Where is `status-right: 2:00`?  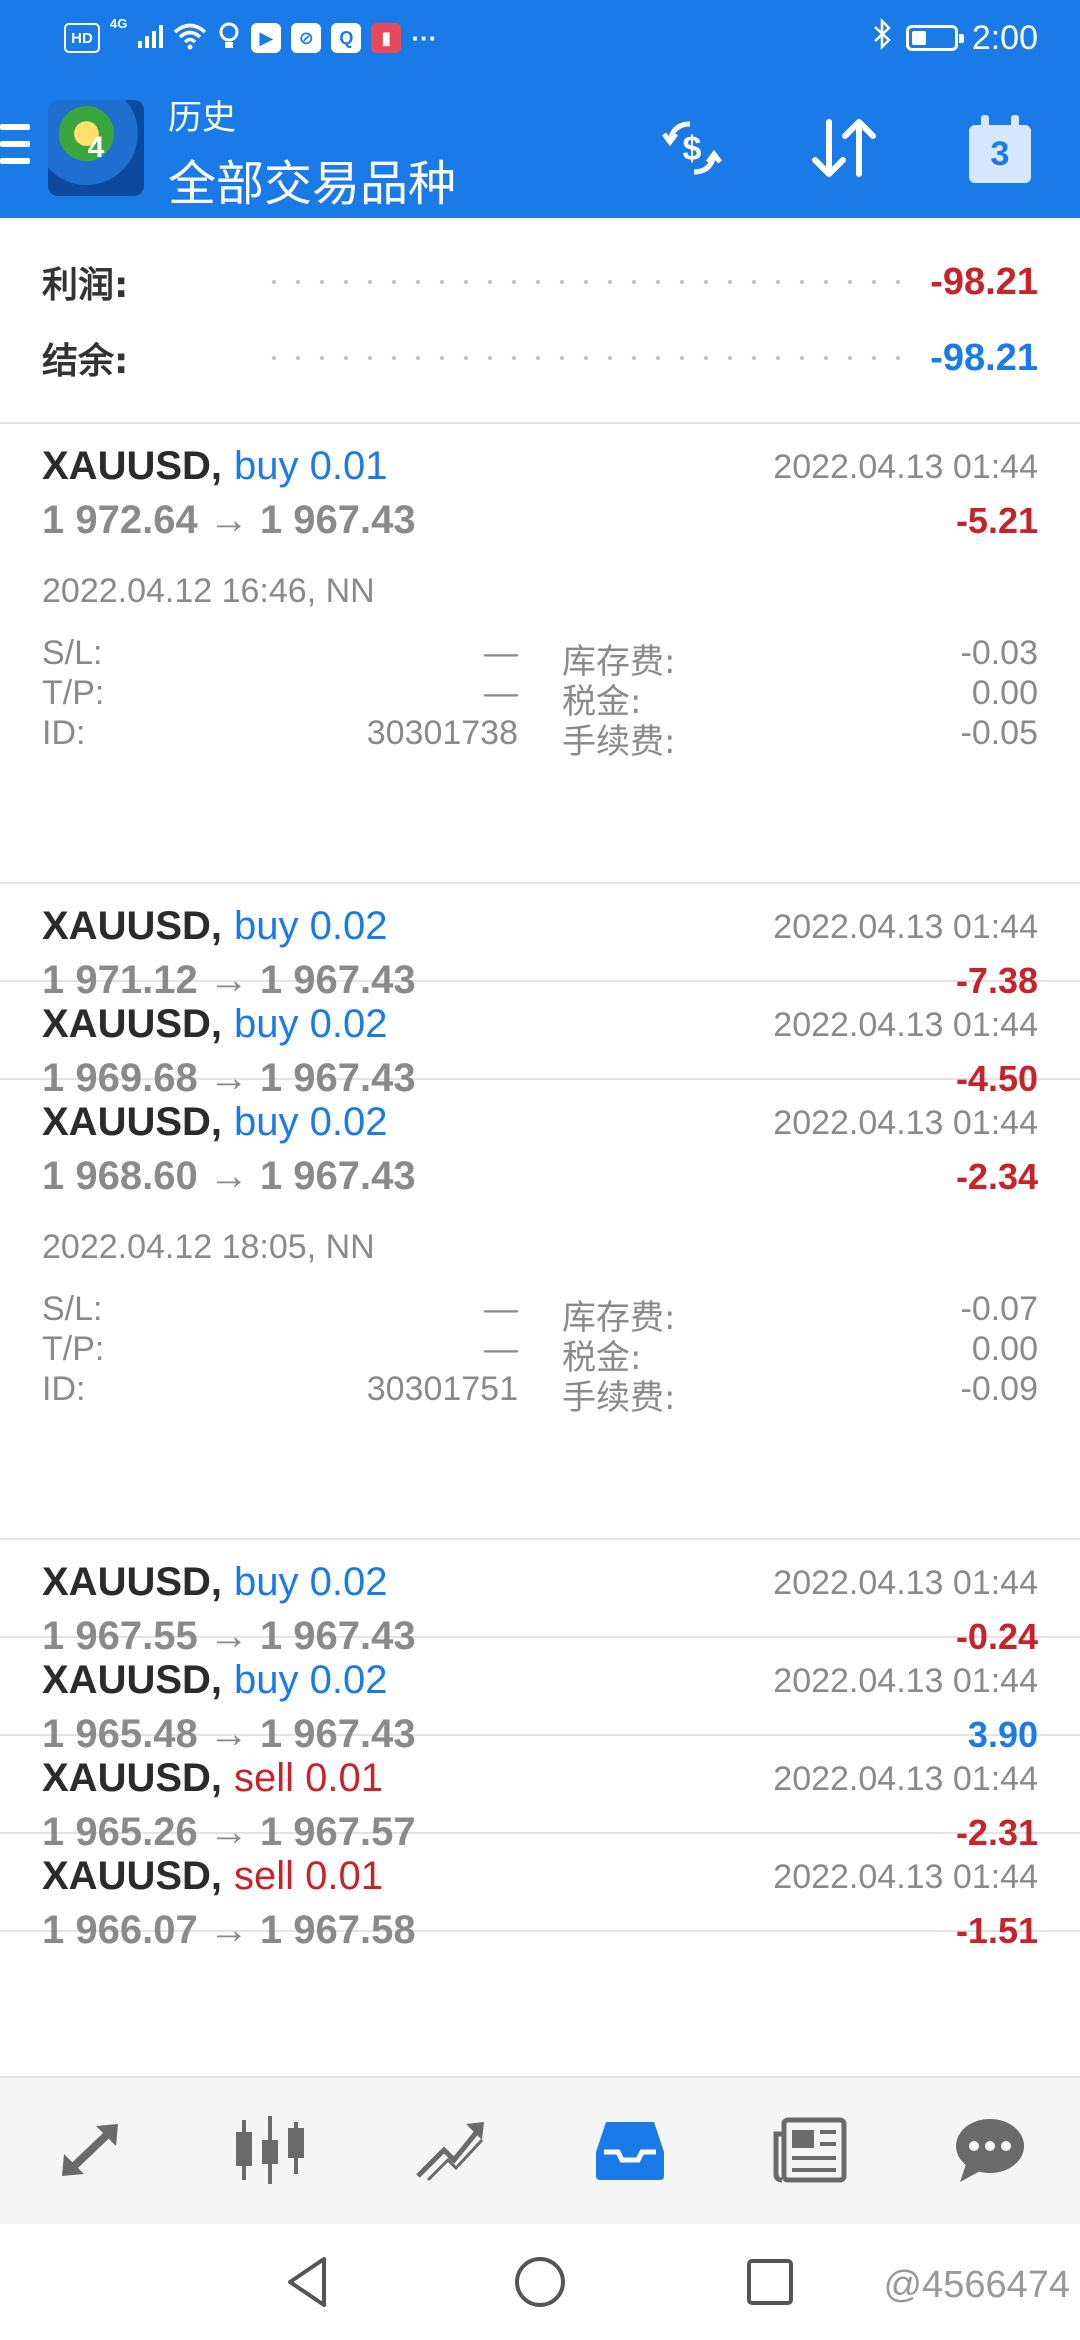
status-right: 2:00 is located at coordinates (955, 38).